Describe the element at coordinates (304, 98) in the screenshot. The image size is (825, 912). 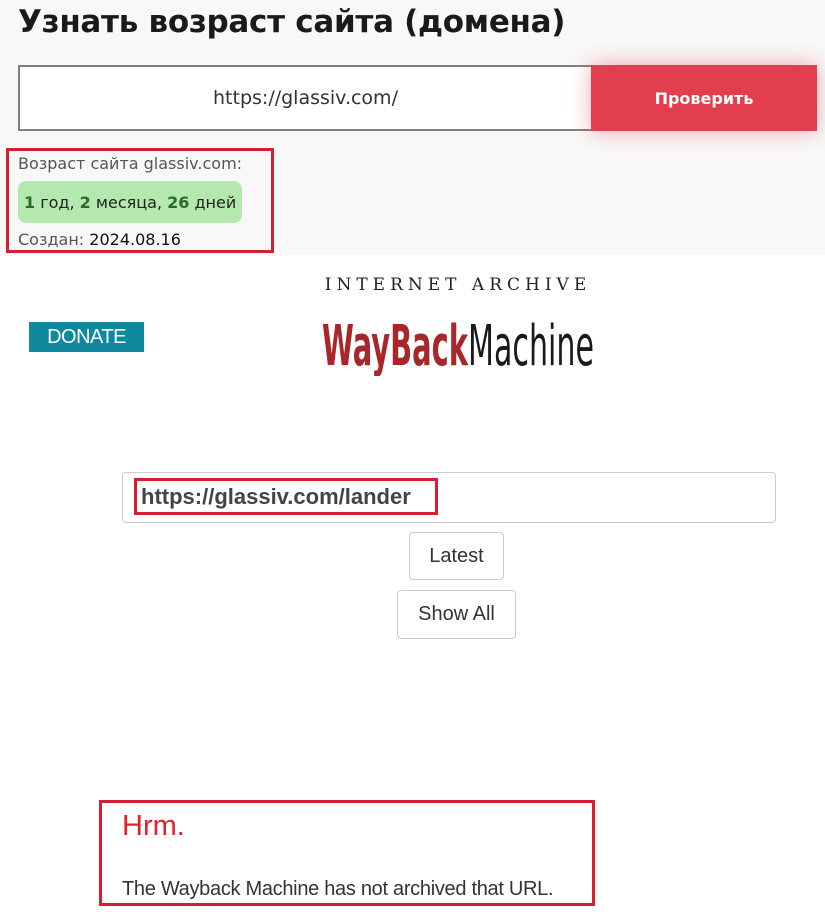
I see `domain-input` at that location.